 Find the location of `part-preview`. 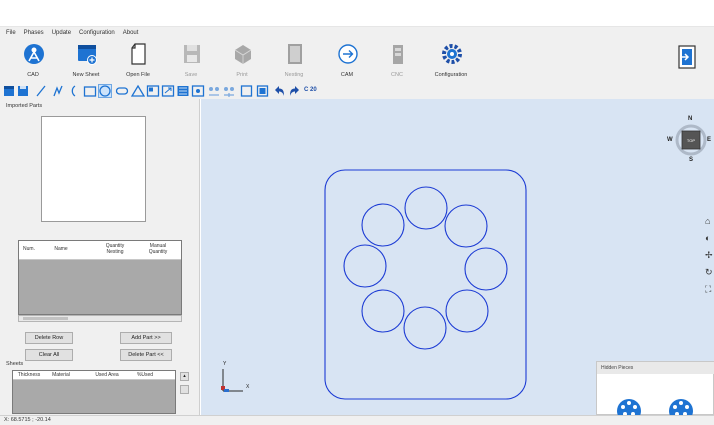

part-preview is located at coordinates (93, 169).